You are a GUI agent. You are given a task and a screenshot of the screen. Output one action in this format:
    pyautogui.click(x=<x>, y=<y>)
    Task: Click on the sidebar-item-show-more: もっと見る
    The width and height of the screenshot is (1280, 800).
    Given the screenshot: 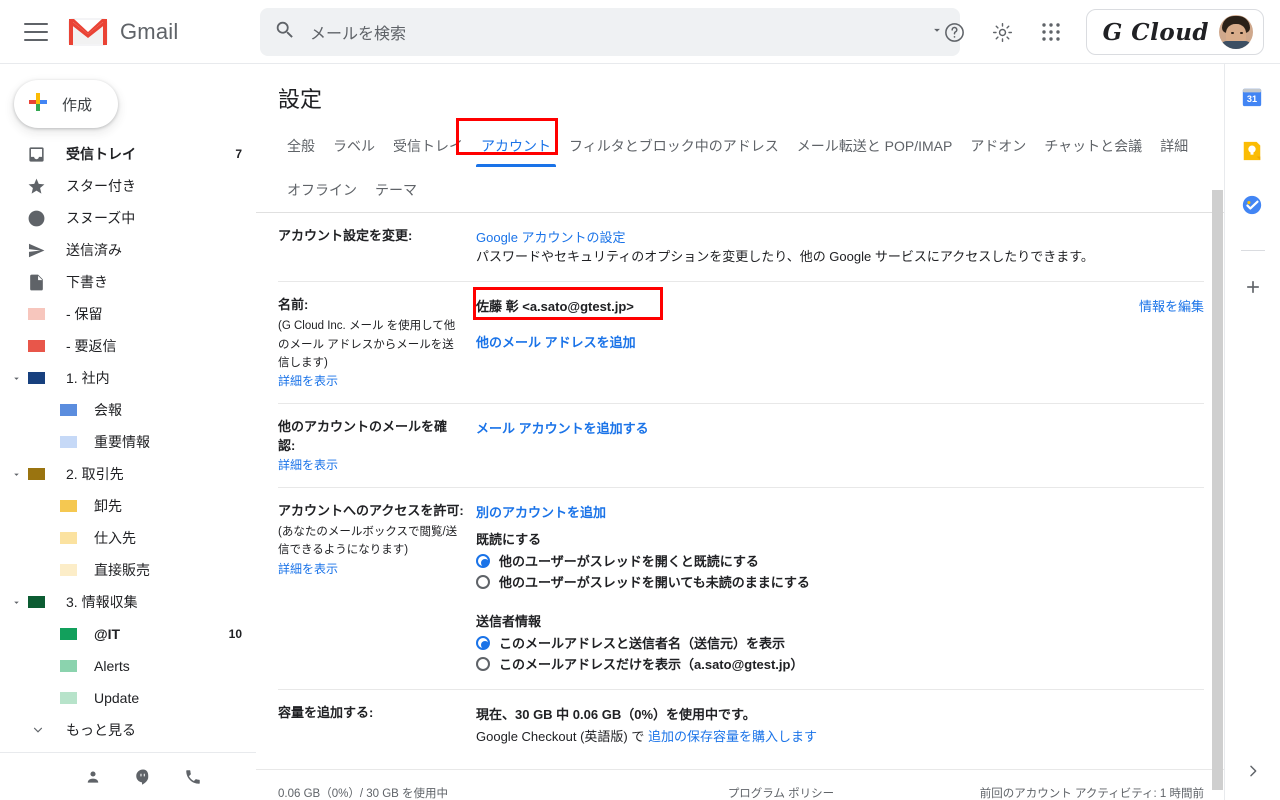 What is the action you would take?
    pyautogui.click(x=128, y=730)
    